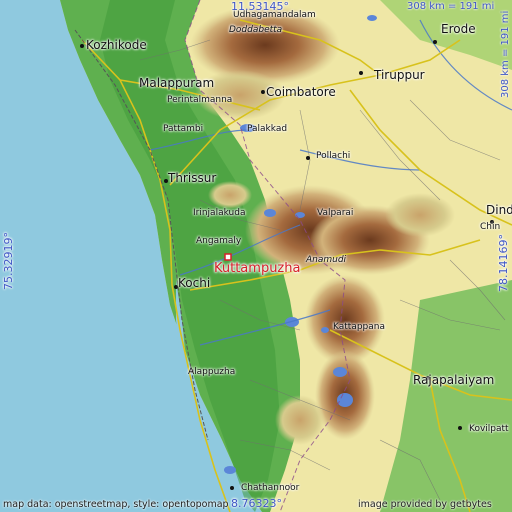  Describe the element at coordinates (260, 6) in the screenshot. I see `coord-top: 11.53145°` at that location.